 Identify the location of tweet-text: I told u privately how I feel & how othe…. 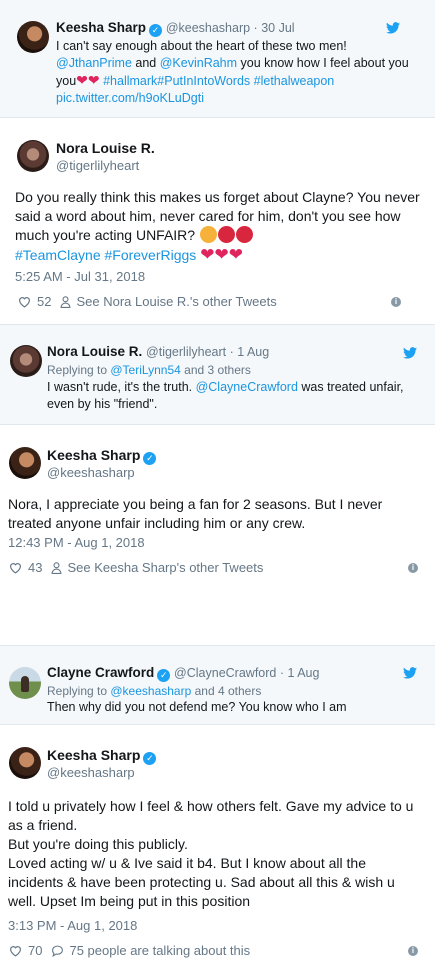
(215, 854).